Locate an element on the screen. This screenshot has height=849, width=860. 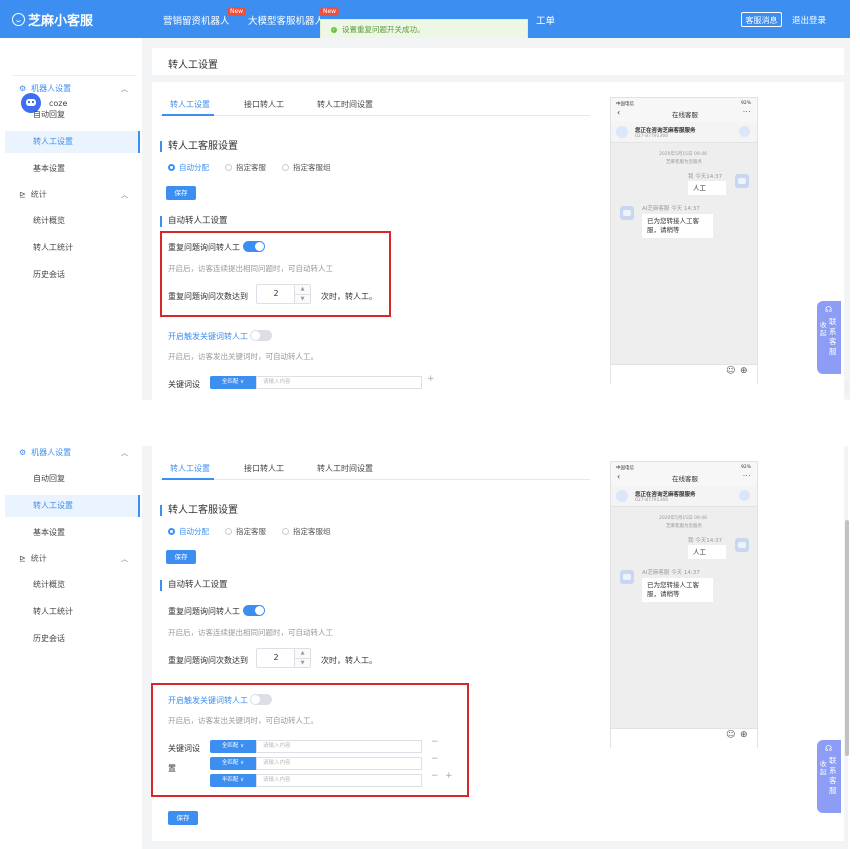
save-button-bottom: 保存 is located at coordinates (183, 818).